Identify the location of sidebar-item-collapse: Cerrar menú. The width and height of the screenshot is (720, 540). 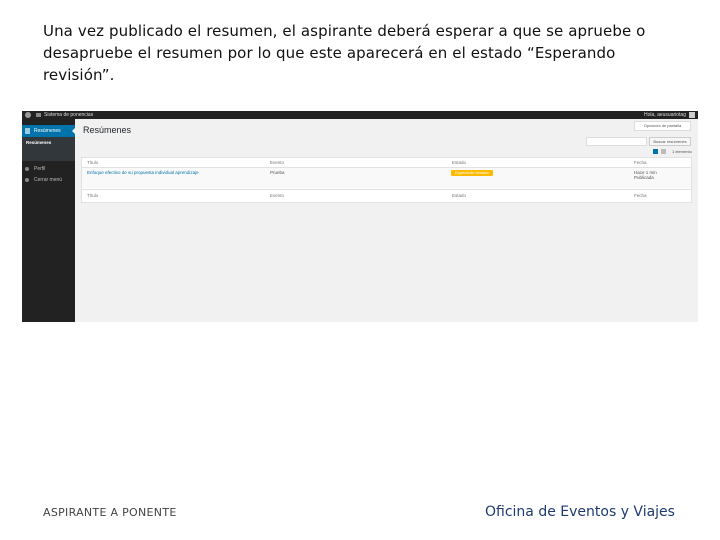
(48, 180).